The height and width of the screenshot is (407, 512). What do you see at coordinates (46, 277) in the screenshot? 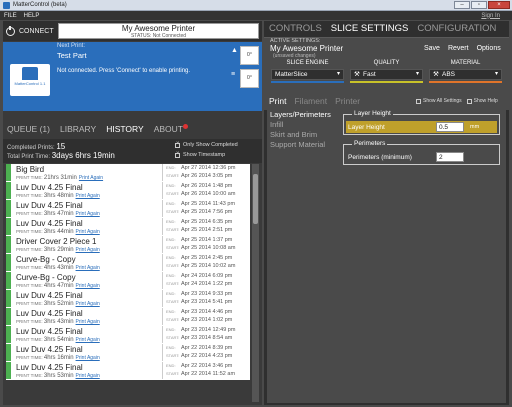
I see `history-item-name: Curve-Bg - Copy` at bounding box center [46, 277].